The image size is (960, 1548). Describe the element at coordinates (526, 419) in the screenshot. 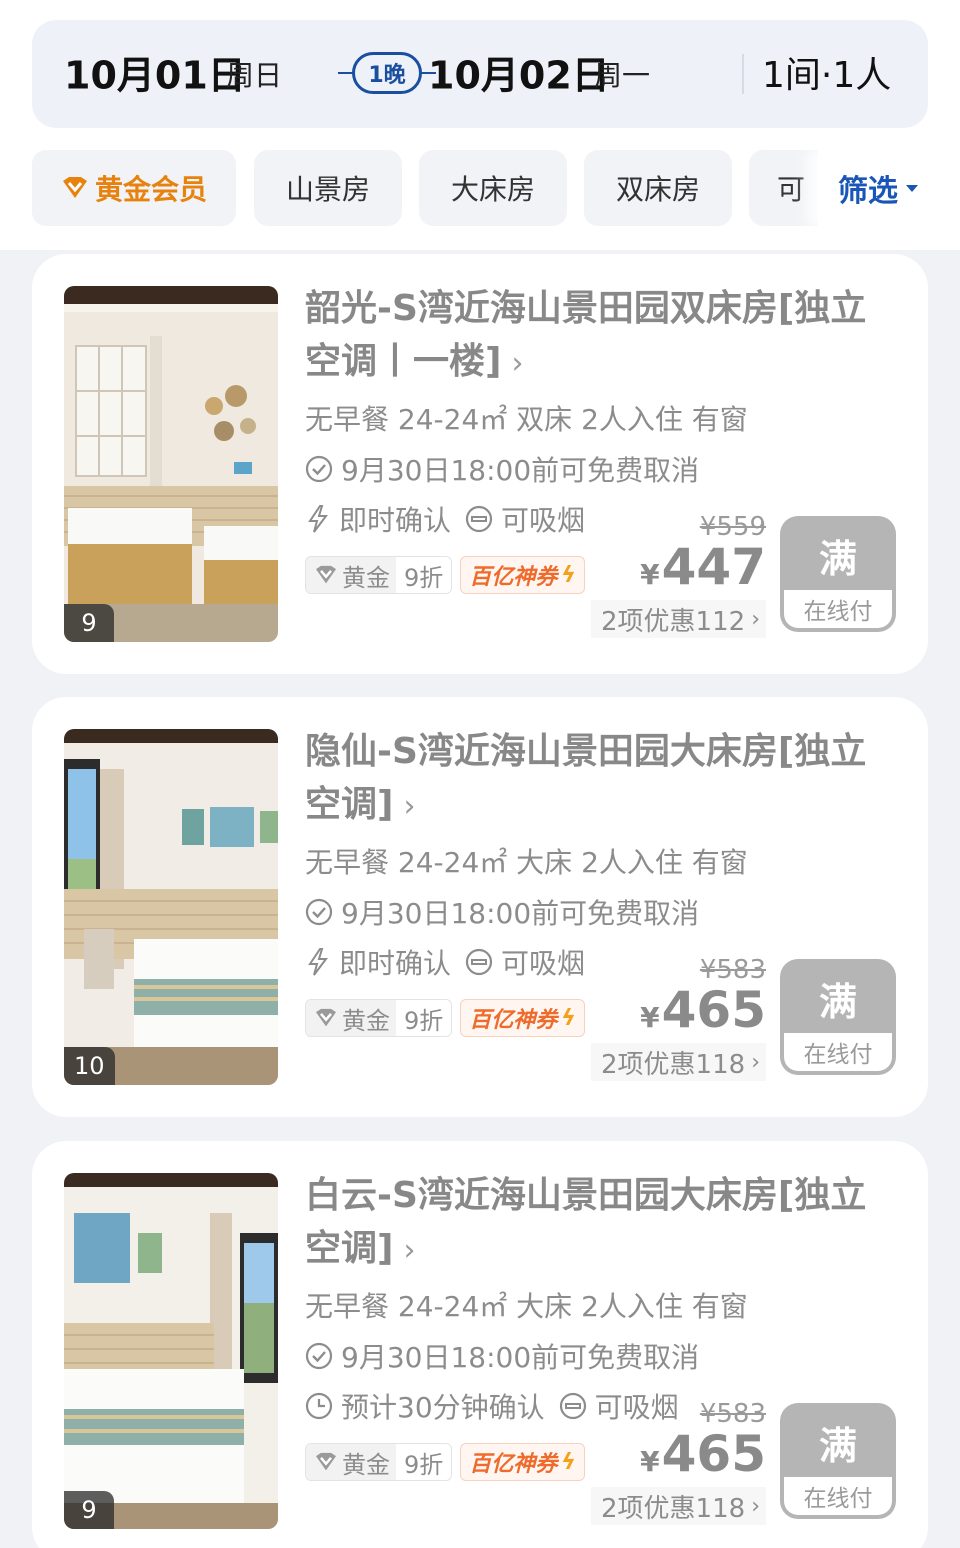

I see `room-specs: 无早餐 24-24㎡ 双床 2人入住 有窗` at that location.